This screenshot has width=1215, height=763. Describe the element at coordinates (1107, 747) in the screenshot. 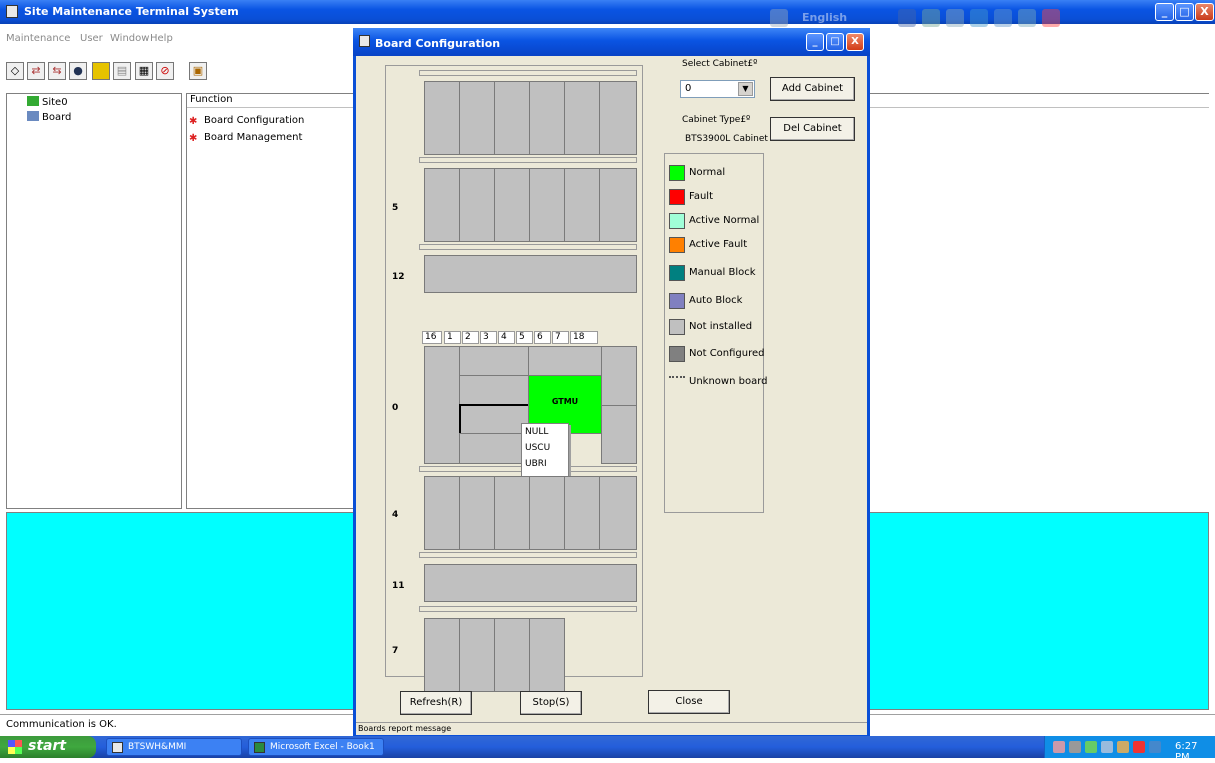

I see `network-icon` at that location.